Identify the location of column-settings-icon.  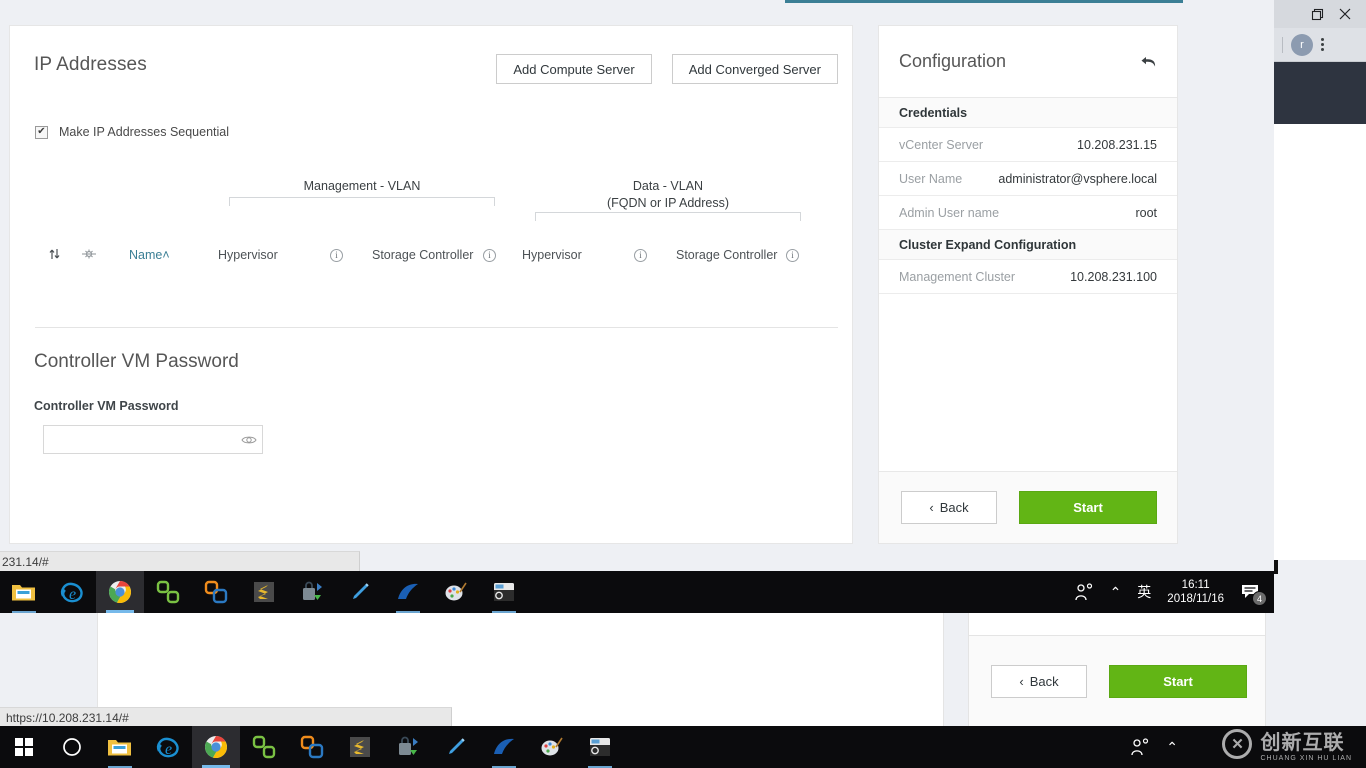
(89, 254).